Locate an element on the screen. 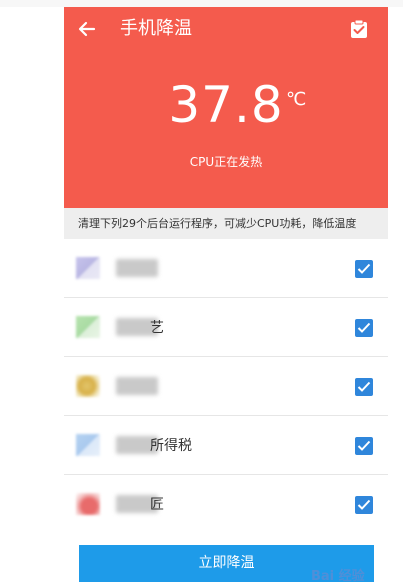 The height and width of the screenshot is (582, 403). temperature-display: 37.8 ℃ is located at coordinates (226, 105).